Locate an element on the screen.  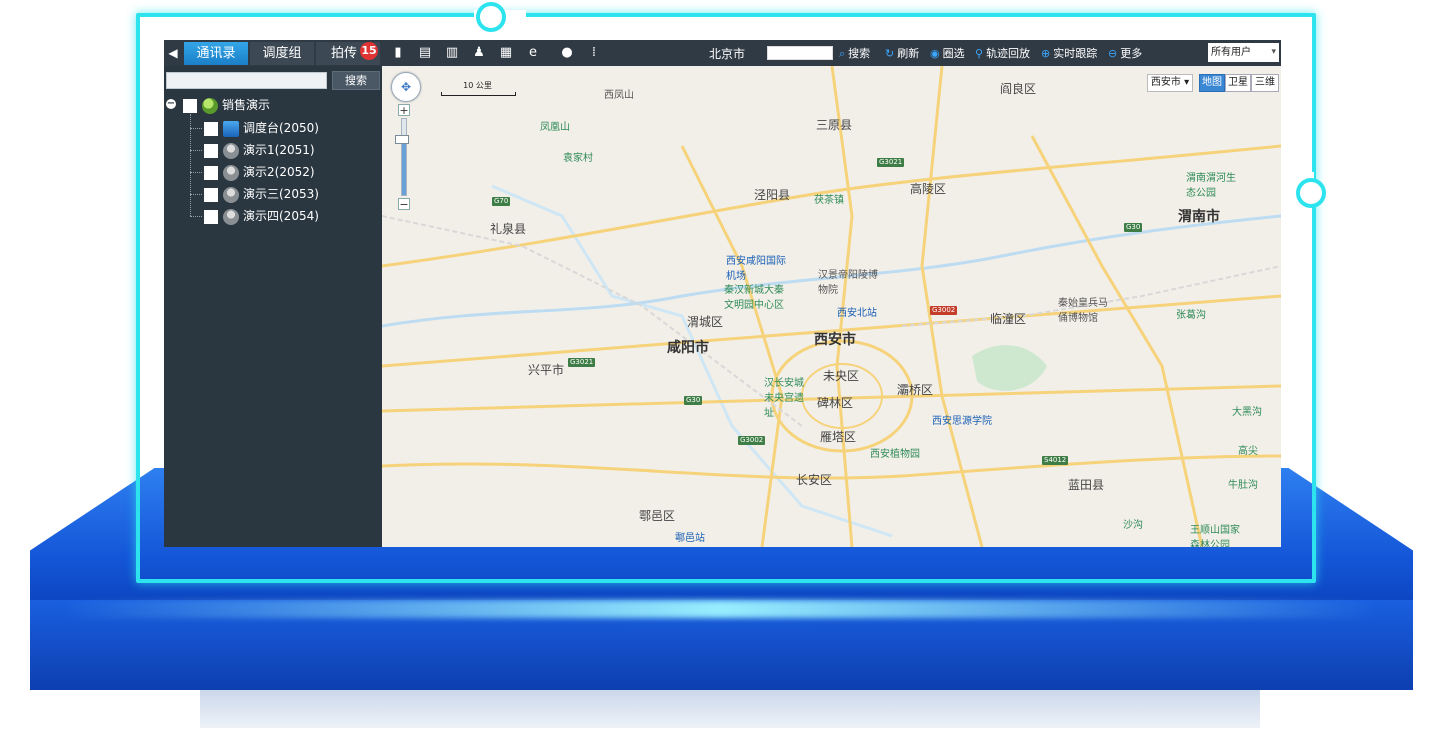
more-action: ⊖ 更多 is located at coordinates (1125, 53).